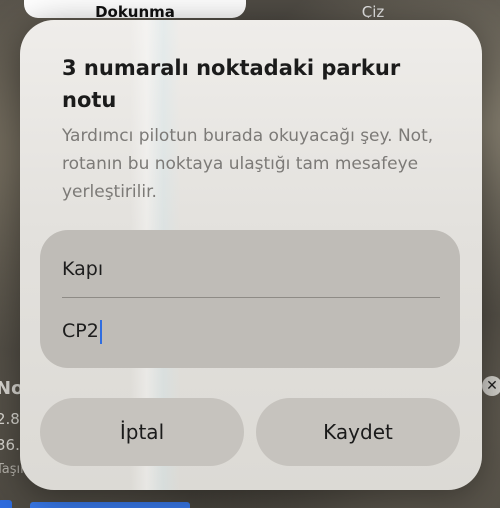 This screenshot has width=500, height=508. Describe the element at coordinates (10, 419) in the screenshot. I see `background-value: 2.8` at that location.